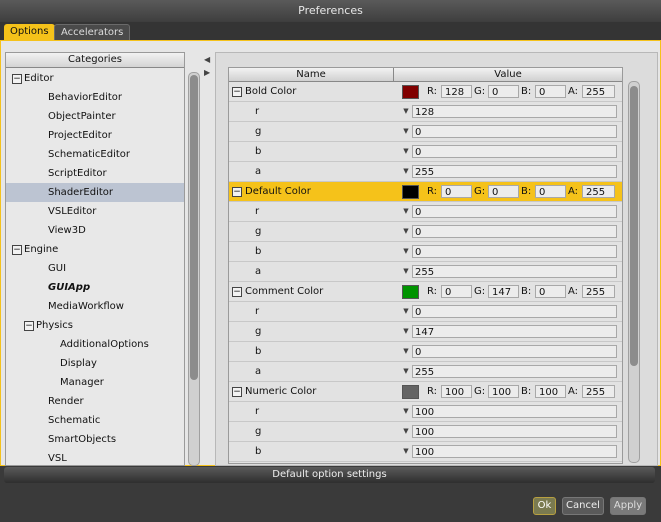 This screenshot has height=522, width=661. What do you see at coordinates (95, 287) in the screenshot?
I see `tree-item: GUIApp` at bounding box center [95, 287].